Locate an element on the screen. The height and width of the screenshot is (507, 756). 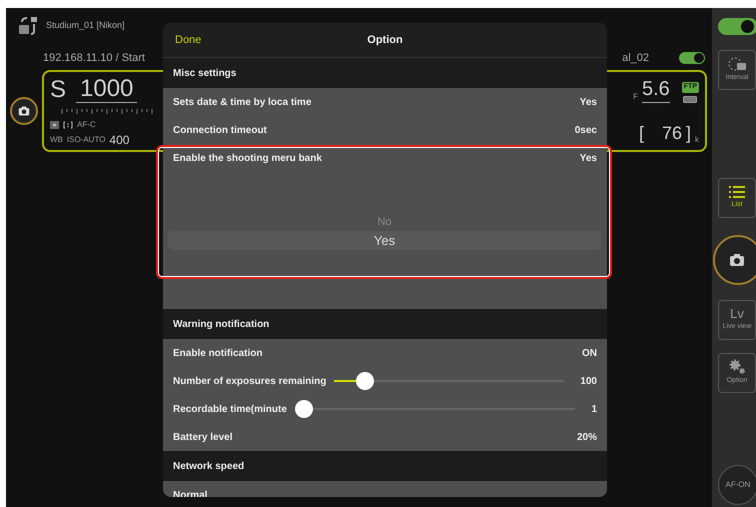
setting-value: 20% is located at coordinates (586, 437).